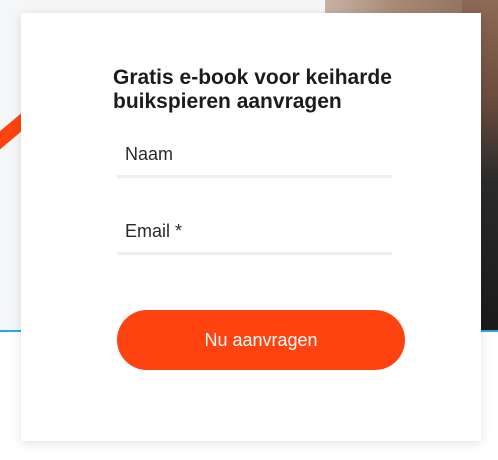  I want to click on submit-button: Nu aanvragen, so click(261, 340).